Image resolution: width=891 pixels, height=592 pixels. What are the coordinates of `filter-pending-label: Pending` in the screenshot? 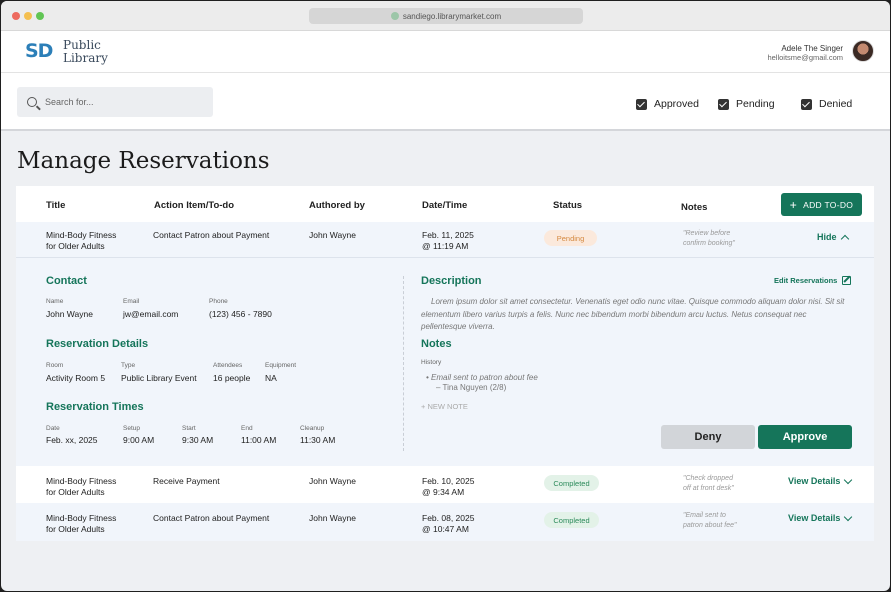 It's located at (755, 104).